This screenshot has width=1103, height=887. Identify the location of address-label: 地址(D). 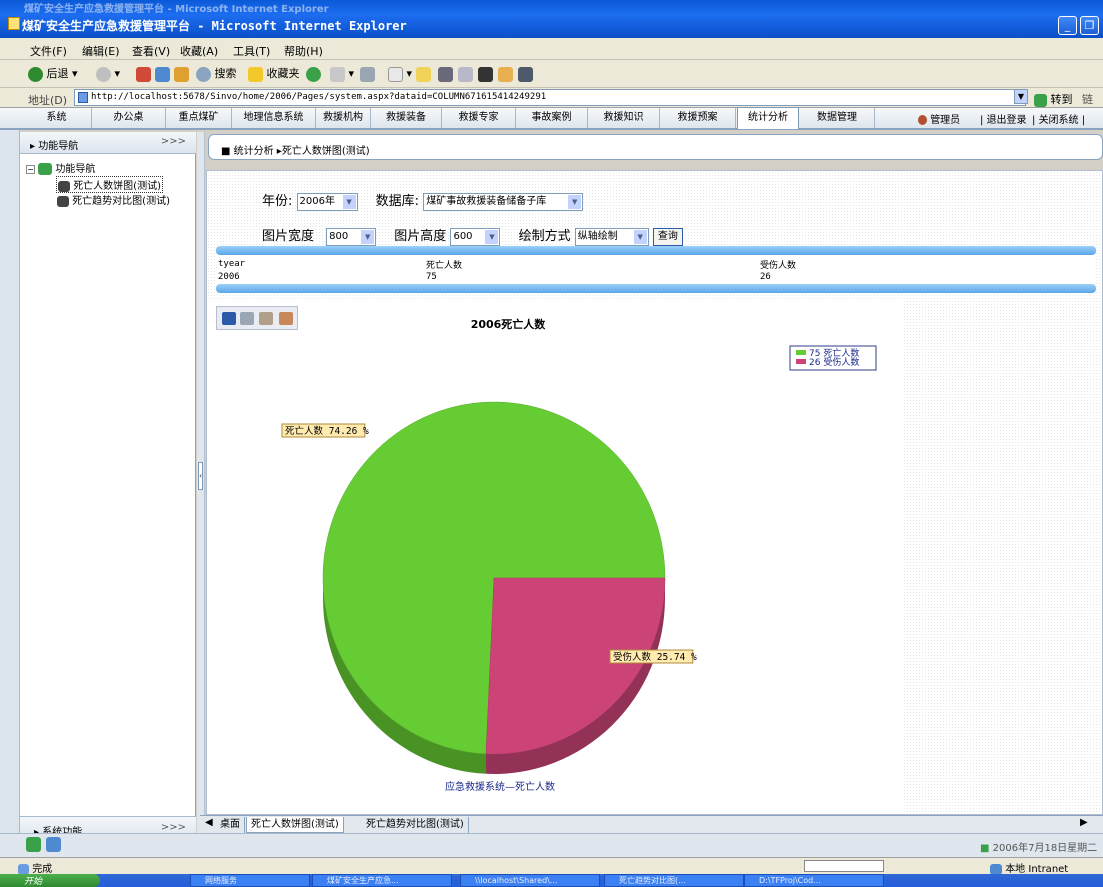
(48, 100).